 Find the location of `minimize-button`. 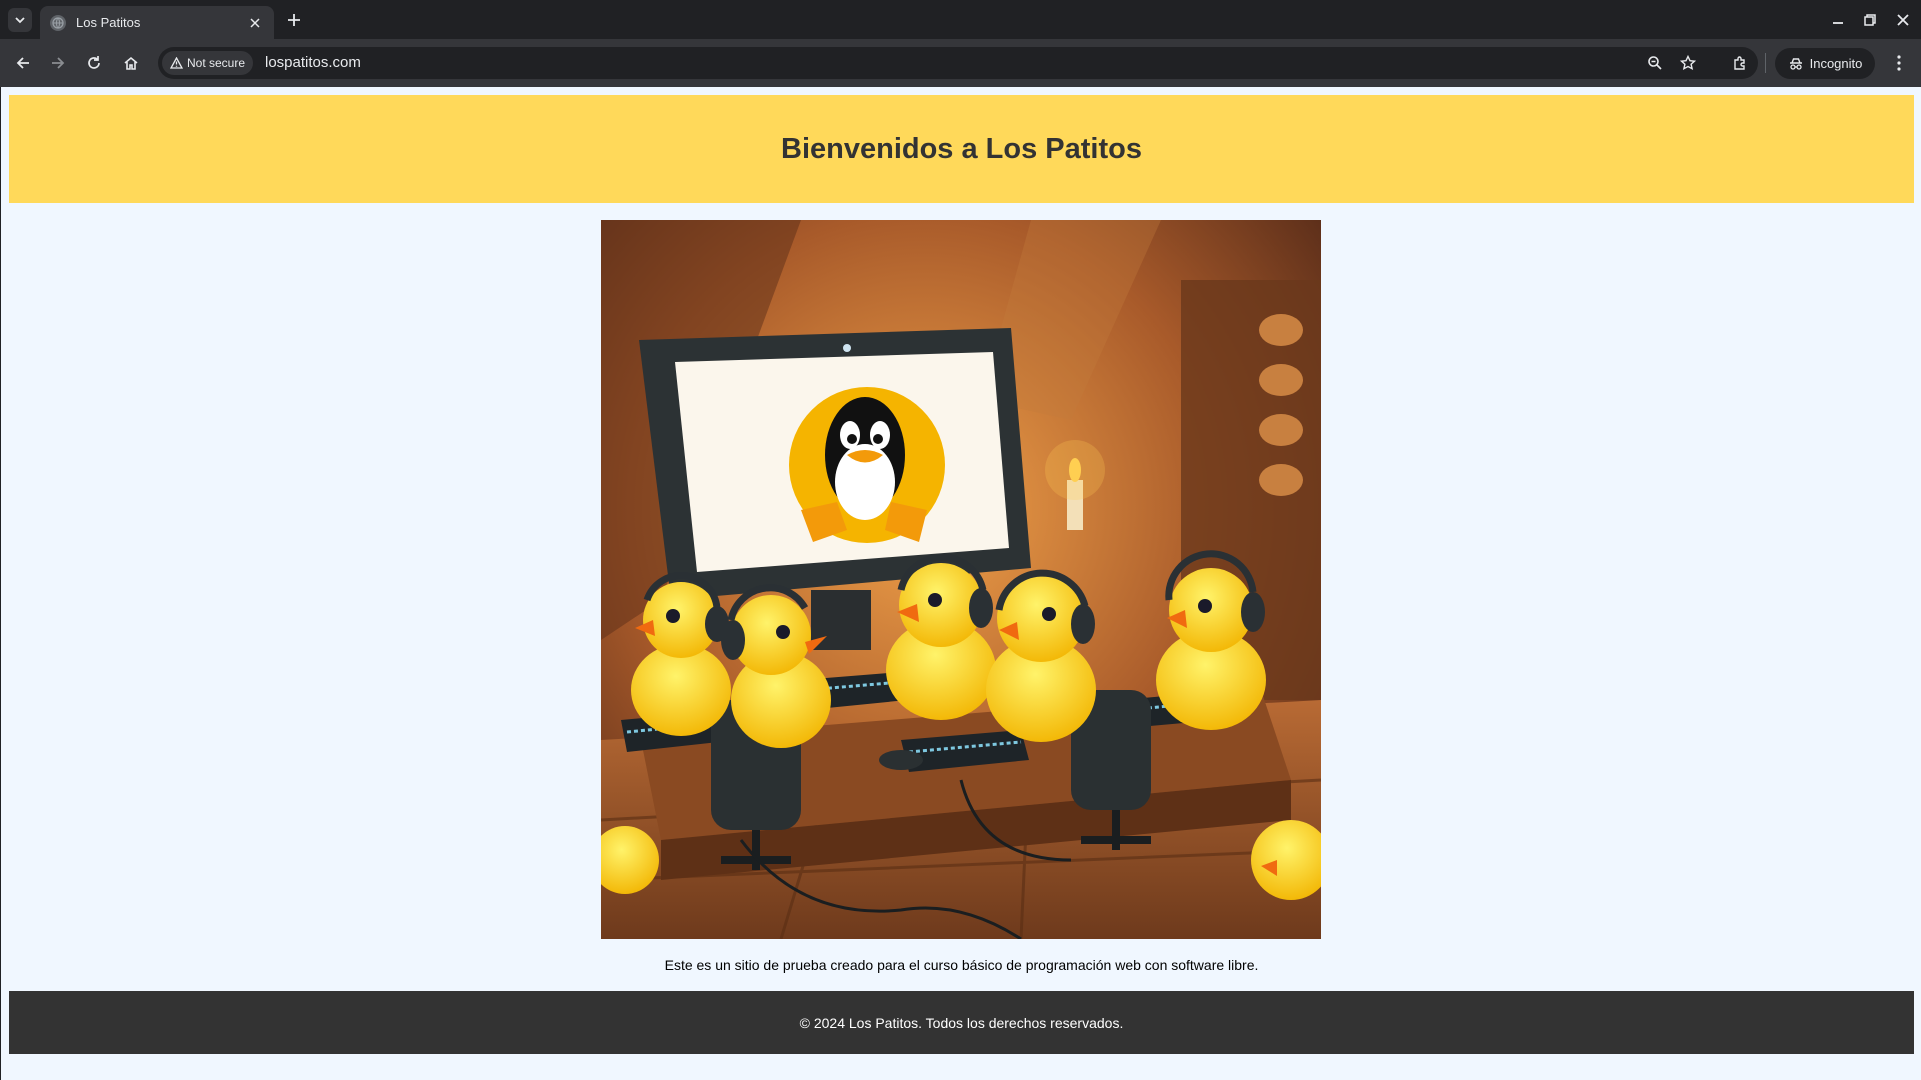

minimize-button is located at coordinates (1838, 20).